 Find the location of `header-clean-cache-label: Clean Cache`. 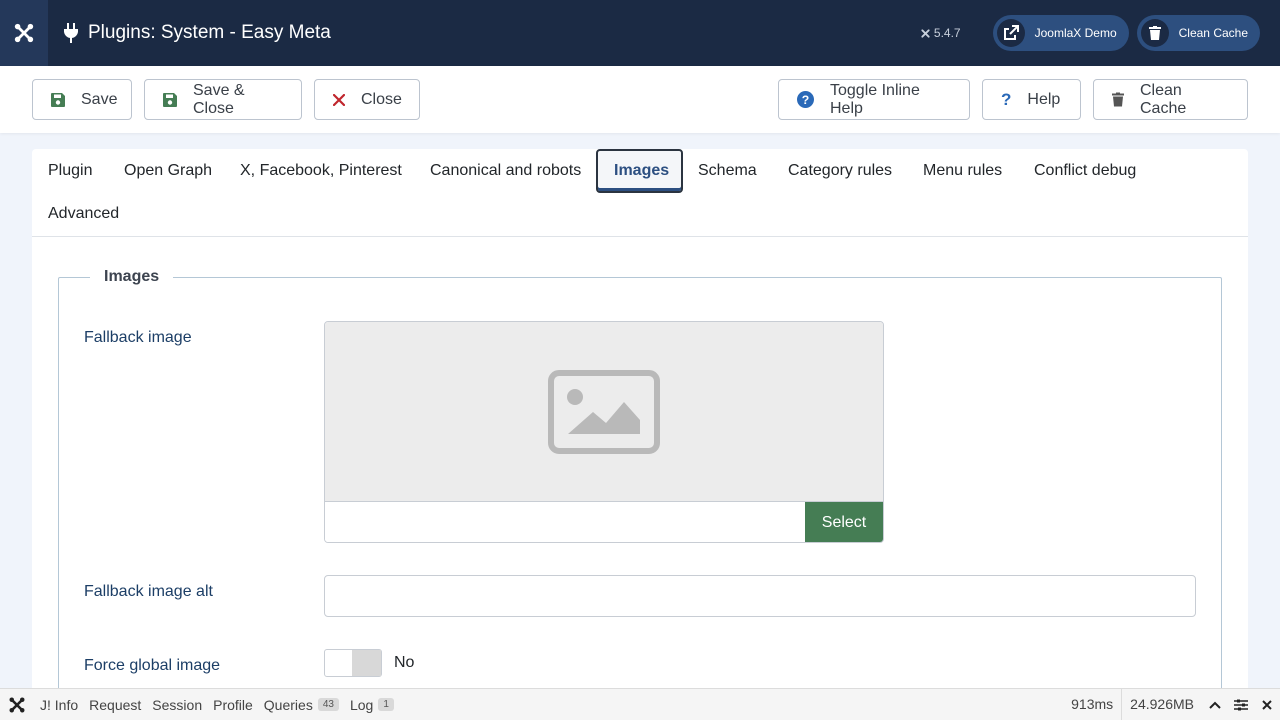

header-clean-cache-label: Clean Cache is located at coordinates (1213, 33).